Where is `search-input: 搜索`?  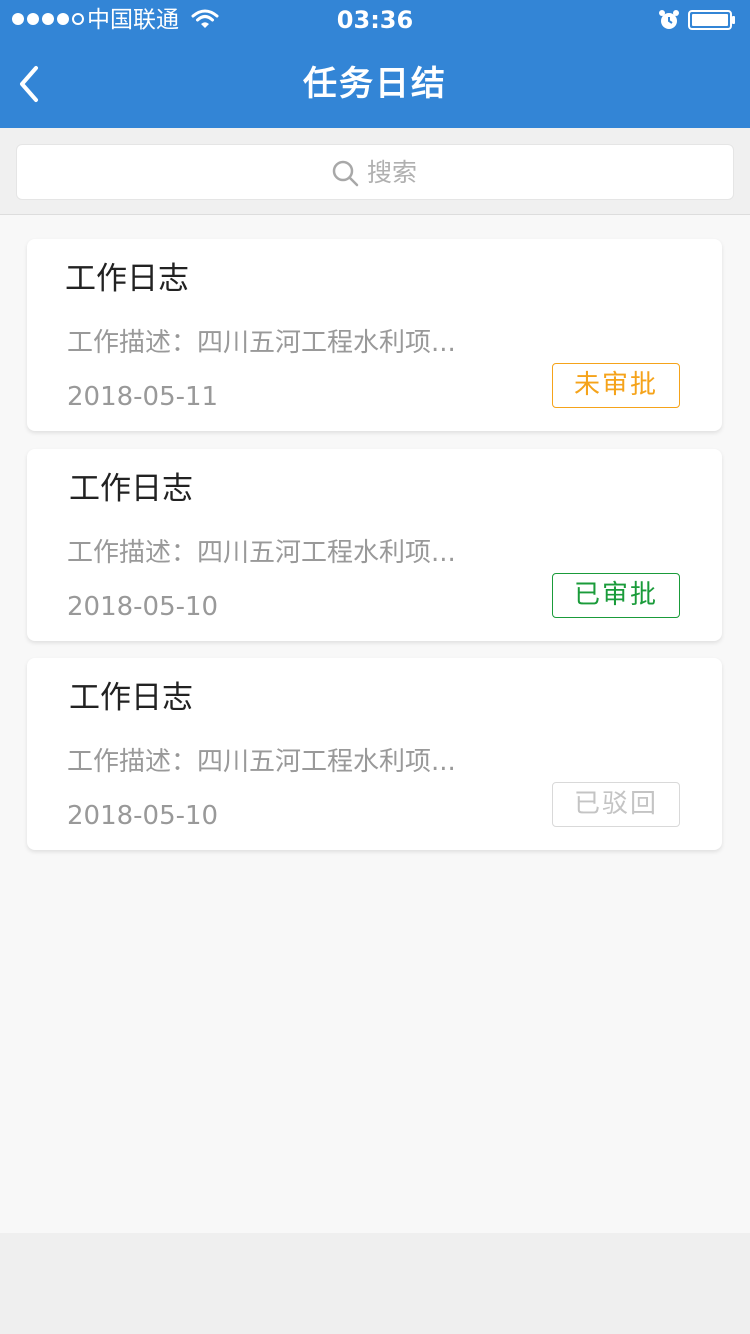 search-input: 搜索 is located at coordinates (375, 172).